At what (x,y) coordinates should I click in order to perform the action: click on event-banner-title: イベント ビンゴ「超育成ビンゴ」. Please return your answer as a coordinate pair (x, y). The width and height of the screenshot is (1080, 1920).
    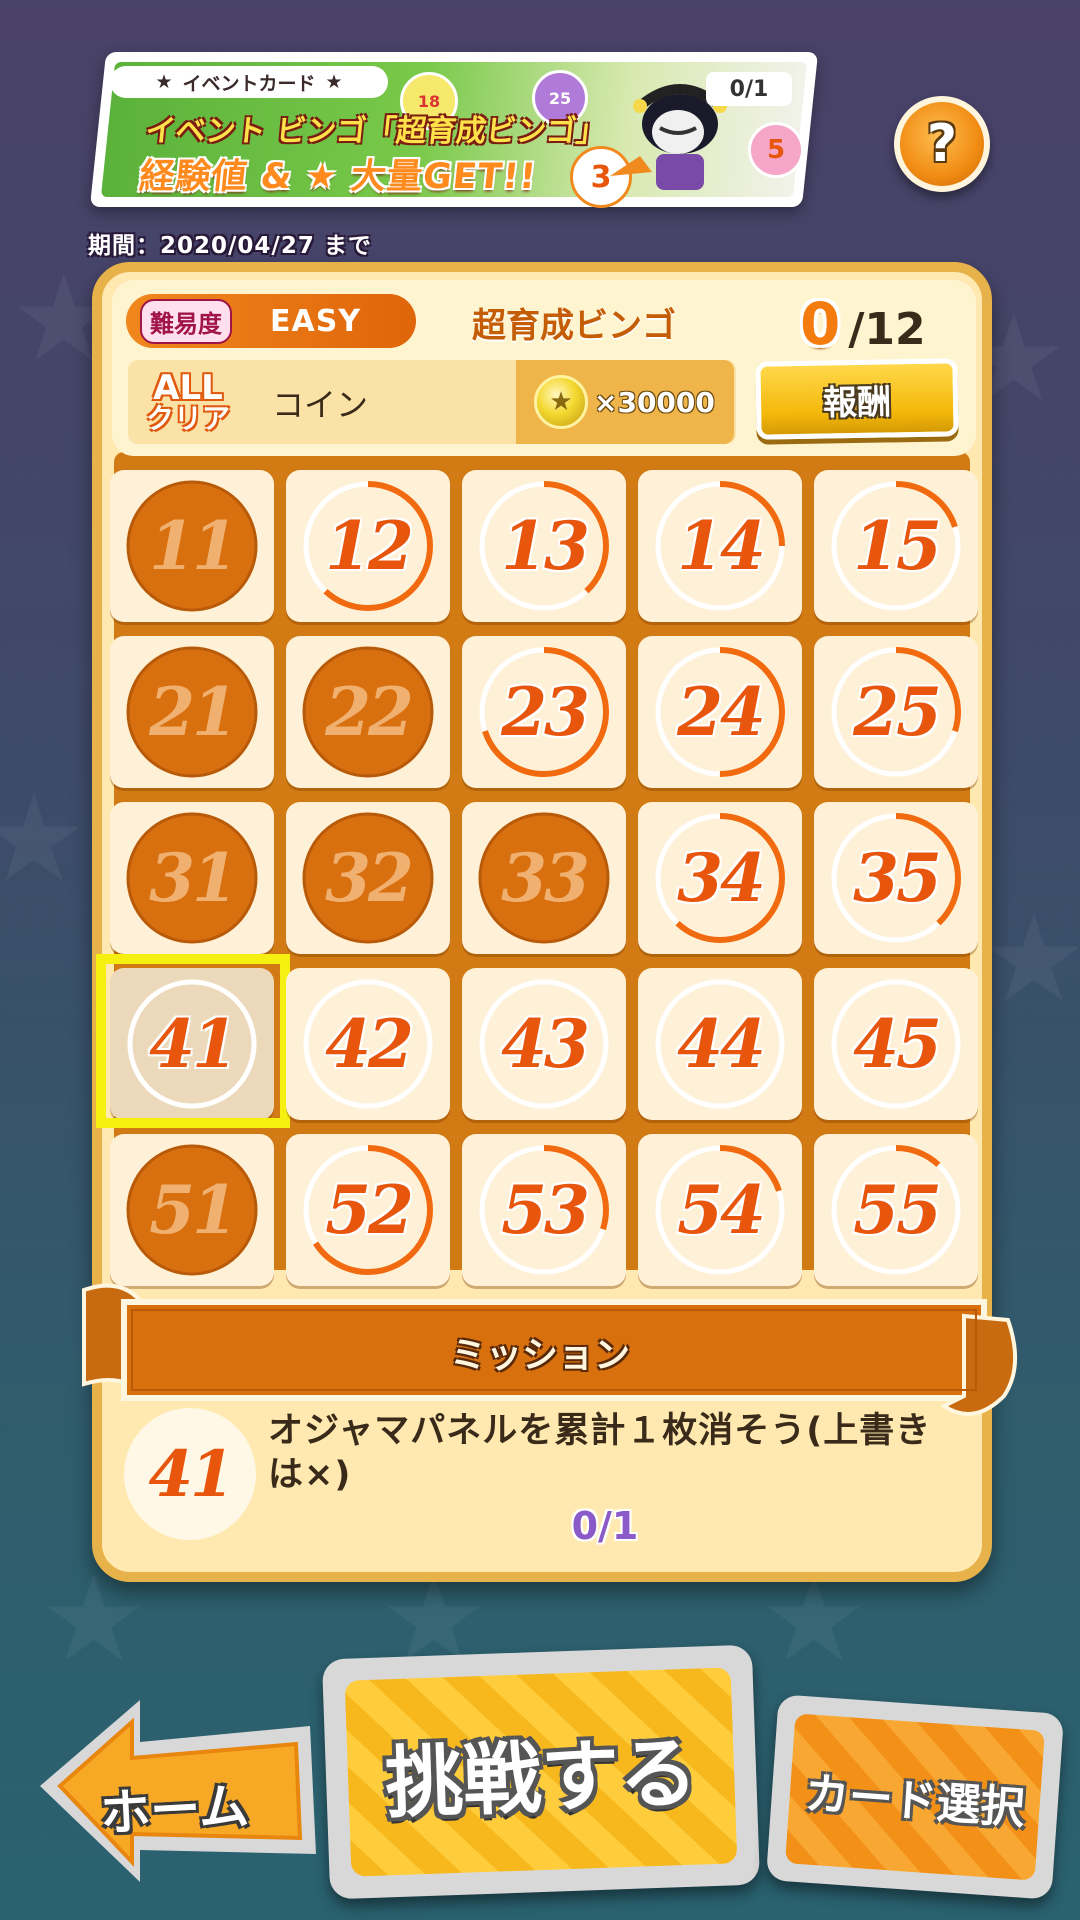
    Looking at the image, I should click on (375, 131).